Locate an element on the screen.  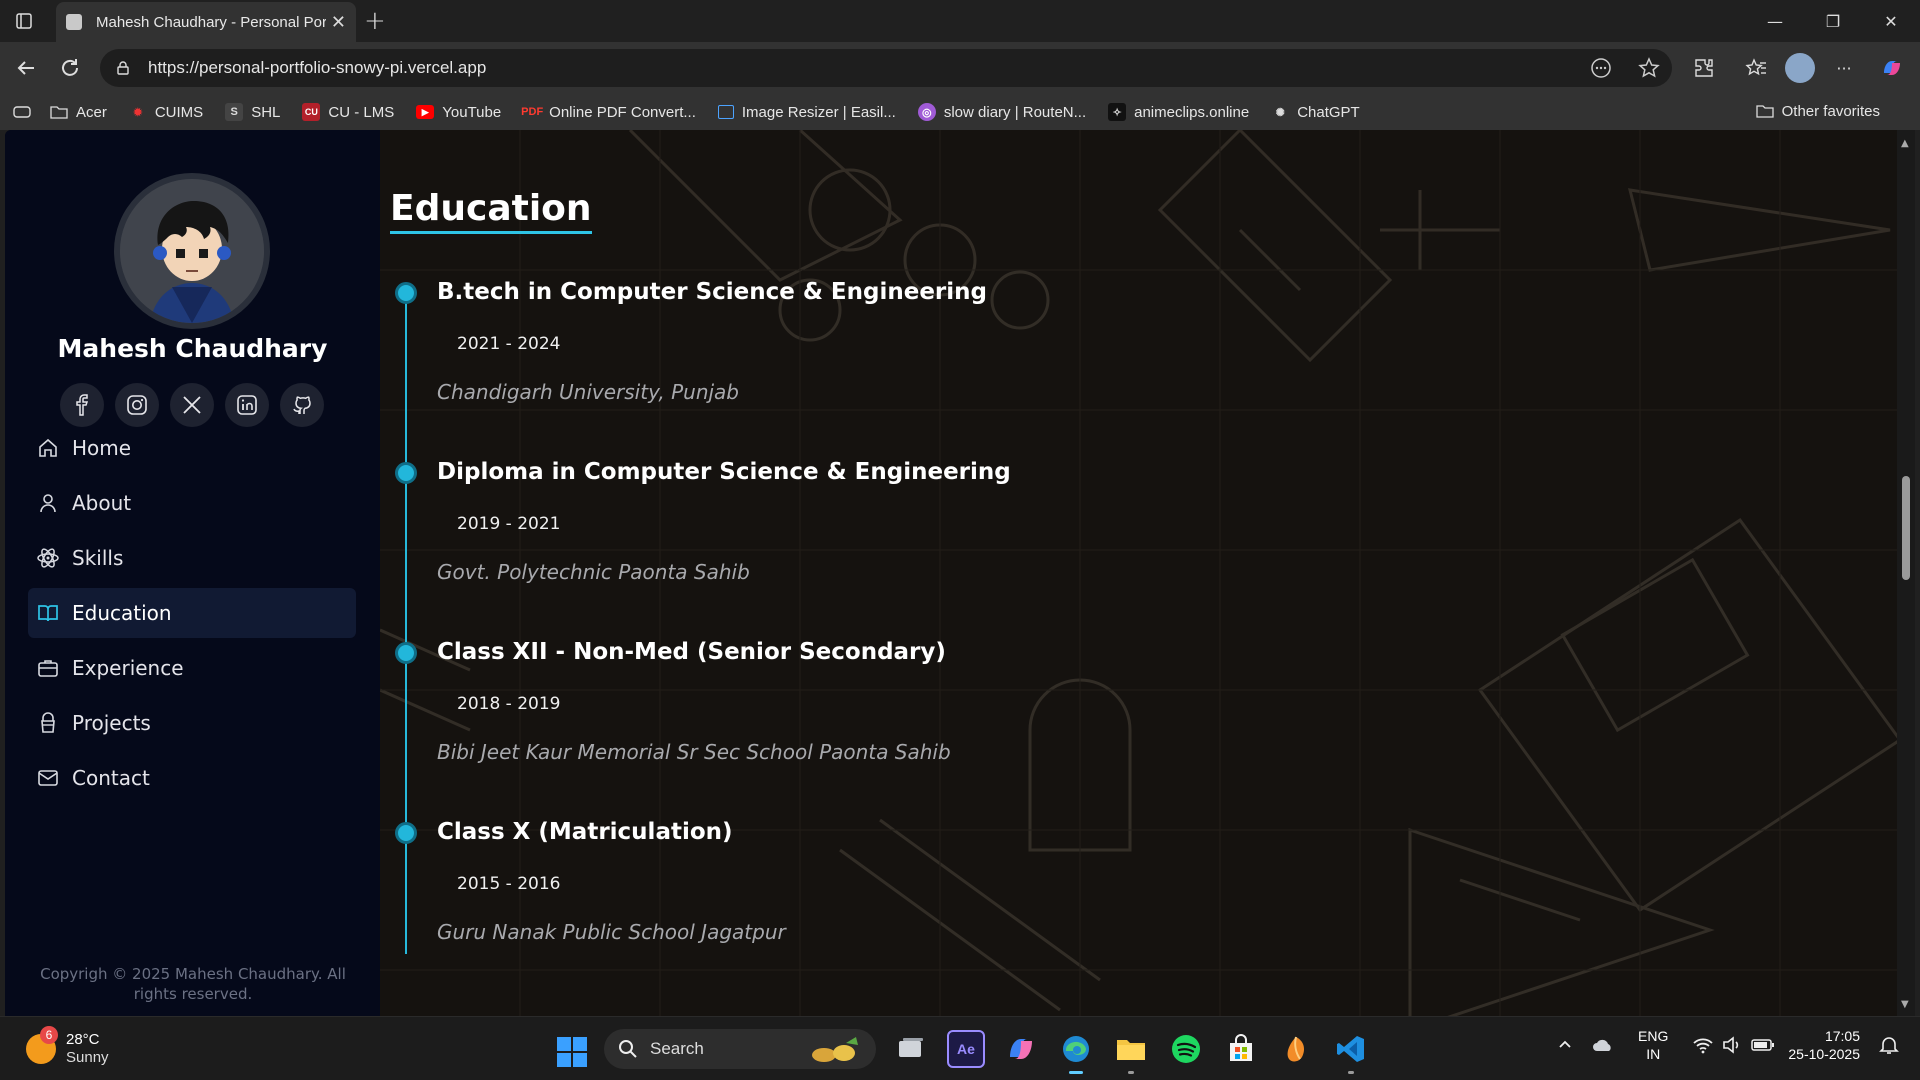
favorite-youtube: ▶ YouTube is located at coordinates (458, 112).